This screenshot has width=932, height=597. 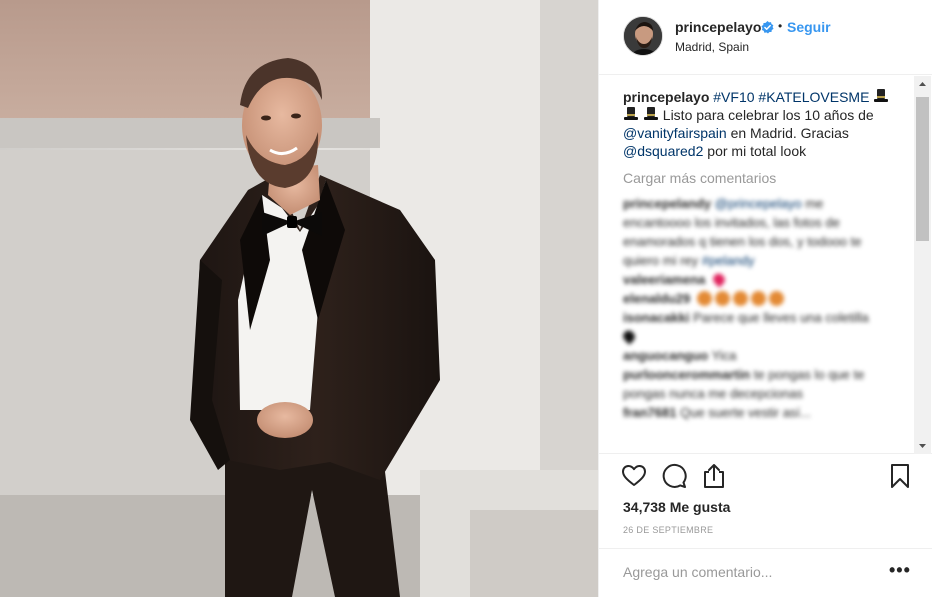 What do you see at coordinates (757, 151) in the screenshot?
I see `caption-text: por mi total look` at bounding box center [757, 151].